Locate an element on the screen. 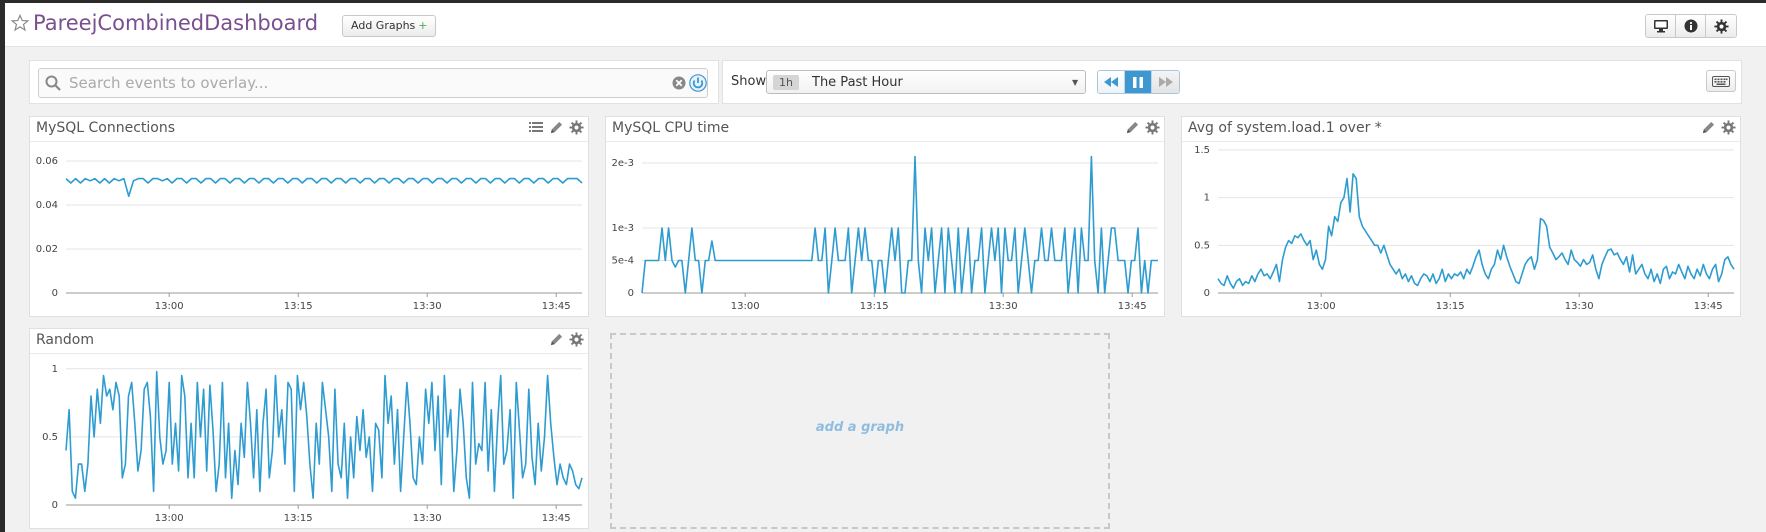 Image resolution: width=1766 pixels, height=532 pixels. search-icon is located at coordinates (53, 83).